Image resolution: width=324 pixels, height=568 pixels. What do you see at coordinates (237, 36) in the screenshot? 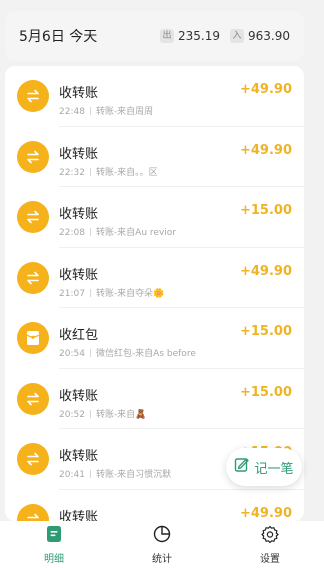
I see `income-tag: 入` at bounding box center [237, 36].